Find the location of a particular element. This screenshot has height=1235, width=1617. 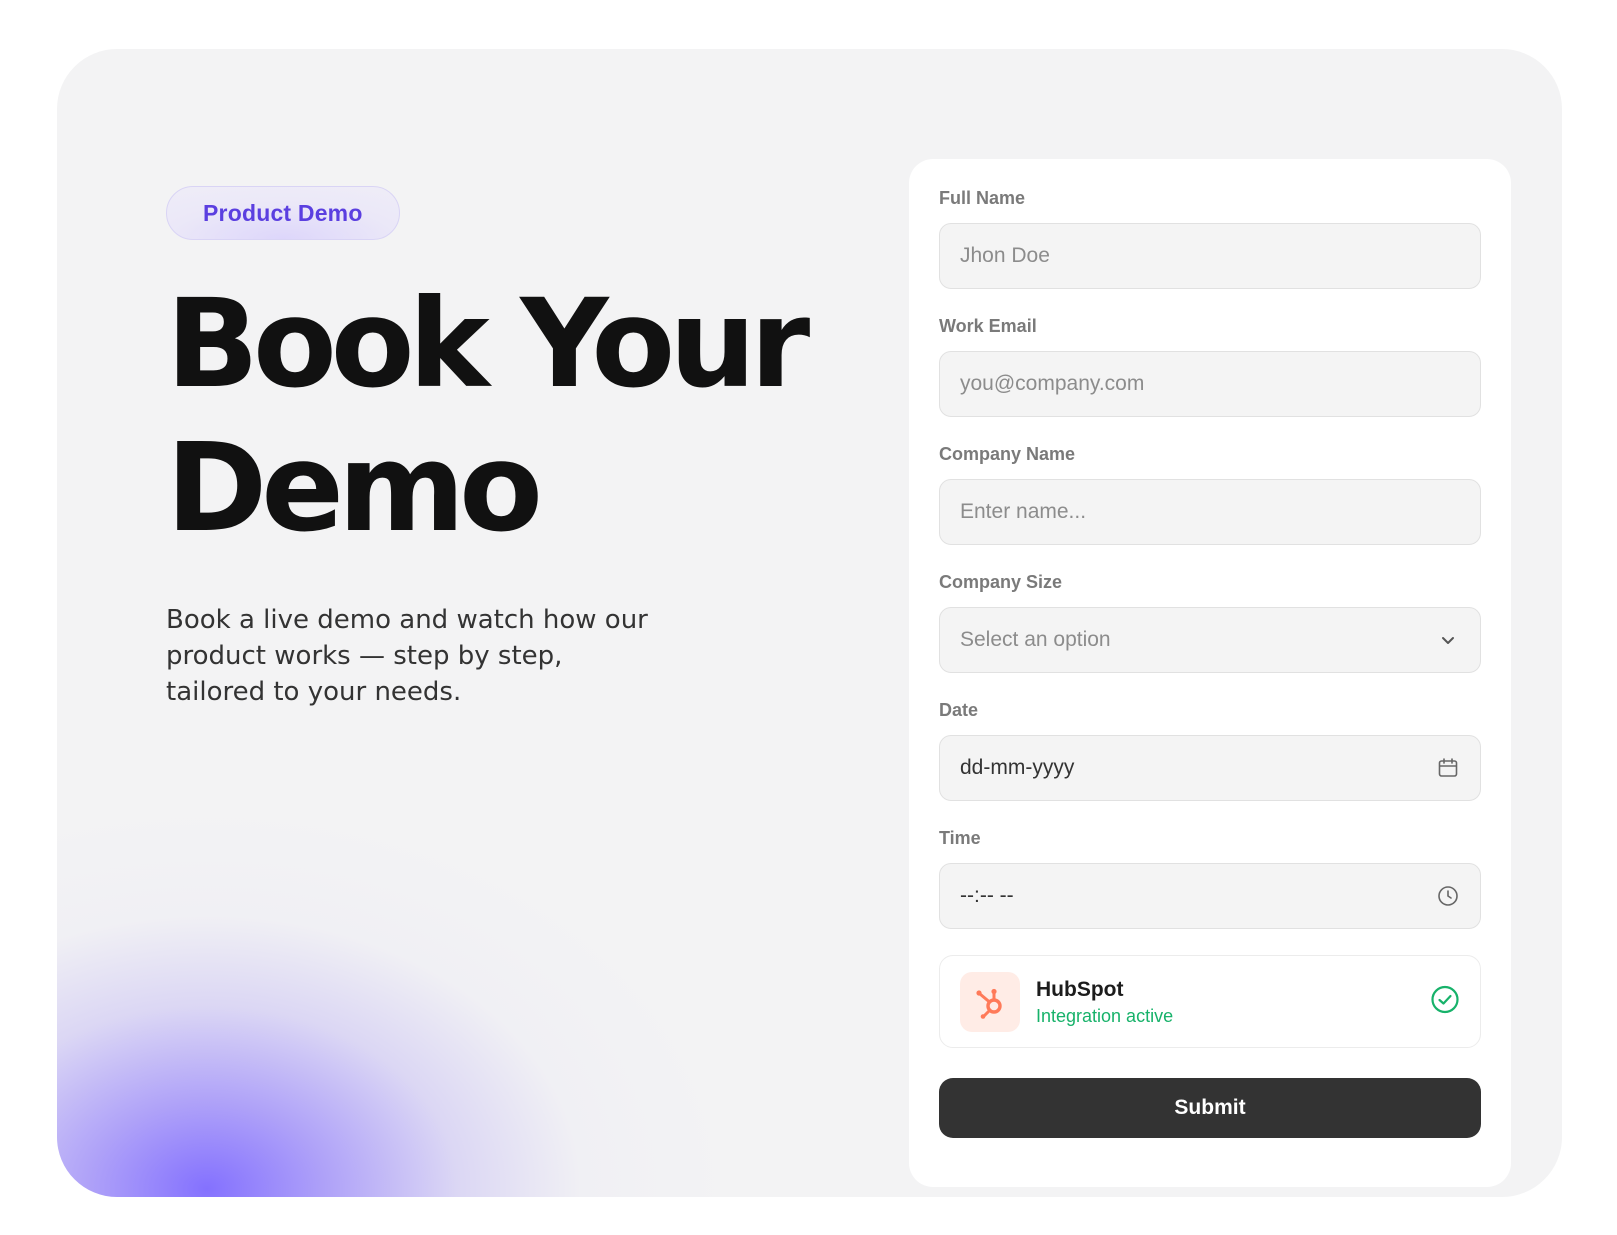

hubspot-name: HubSpot is located at coordinates (1080, 989).